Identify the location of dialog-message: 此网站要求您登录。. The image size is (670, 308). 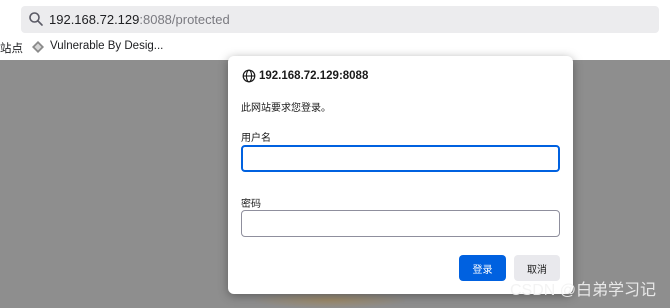
(286, 108).